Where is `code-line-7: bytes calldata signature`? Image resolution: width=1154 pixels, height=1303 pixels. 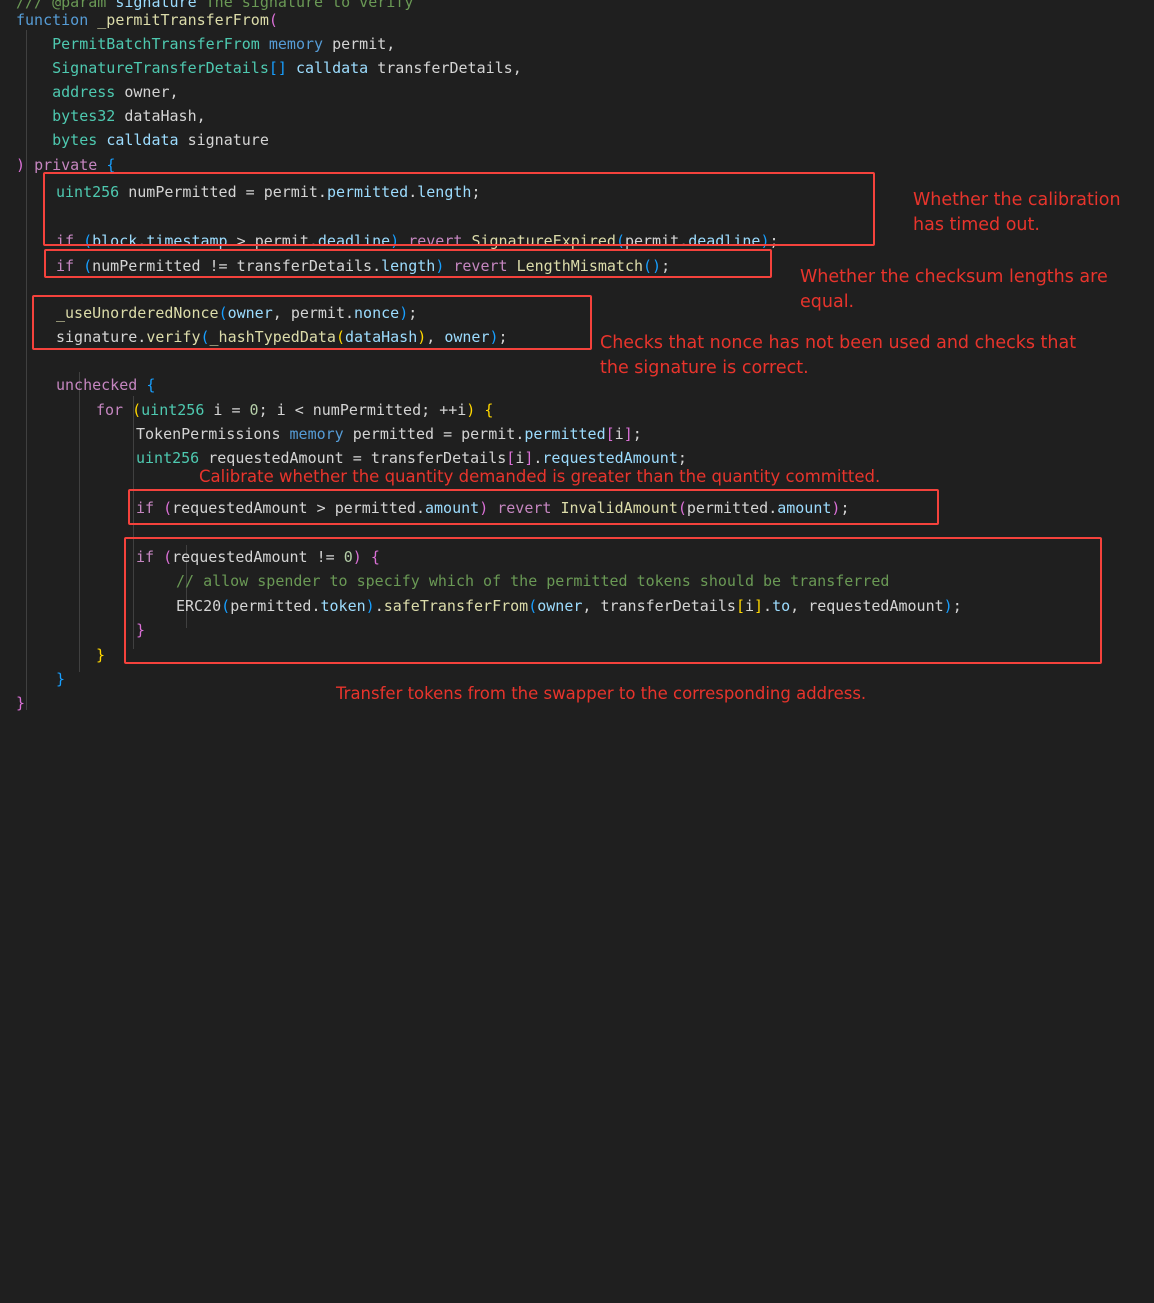
code-line-7: bytes calldata signature is located at coordinates (160, 140).